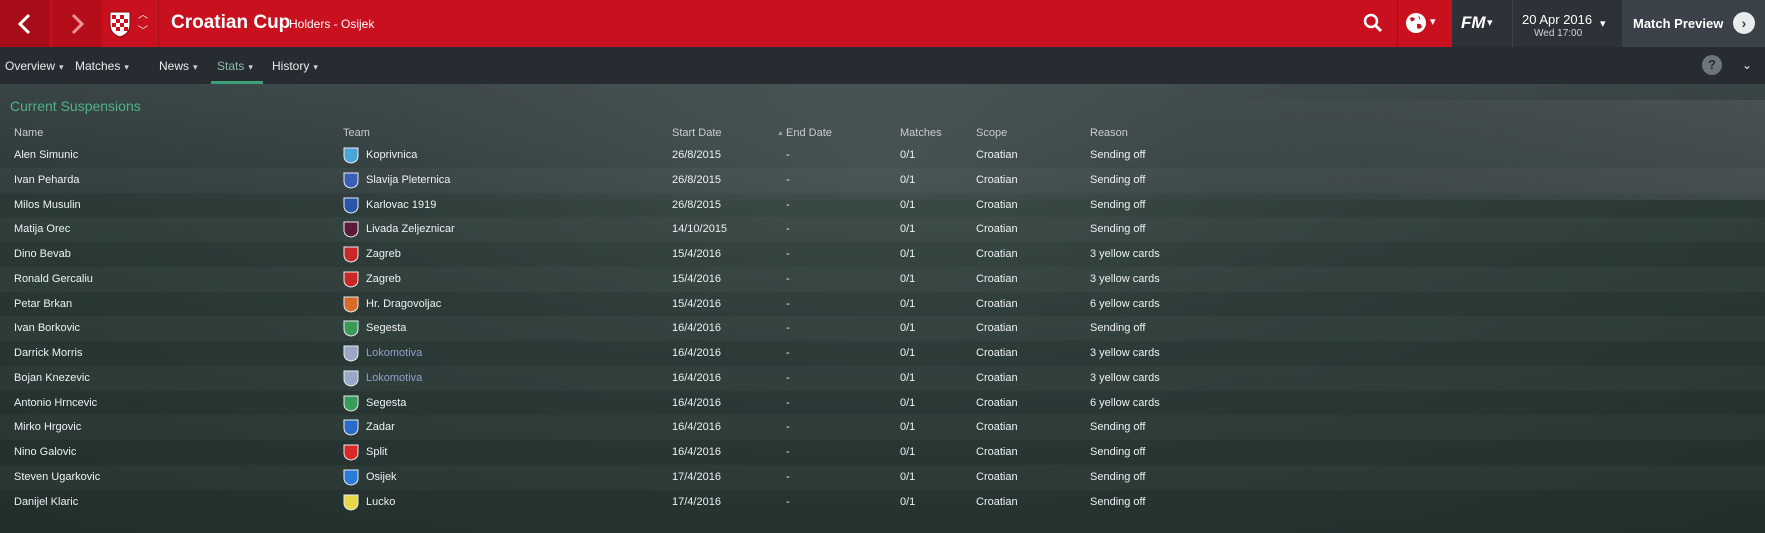 Image resolution: width=1765 pixels, height=533 pixels. Describe the element at coordinates (28, 133) in the screenshot. I see `column-header-name: Name` at that location.